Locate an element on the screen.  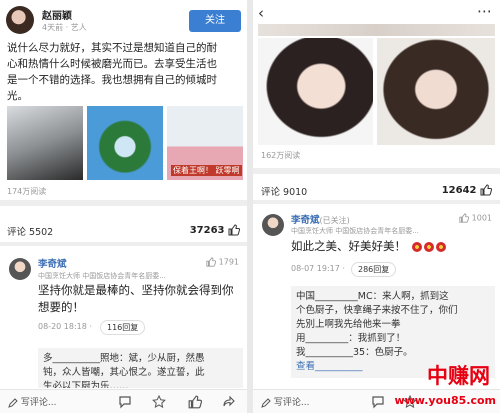
comment-count: 评论 9010 is located at coordinates (284, 192).